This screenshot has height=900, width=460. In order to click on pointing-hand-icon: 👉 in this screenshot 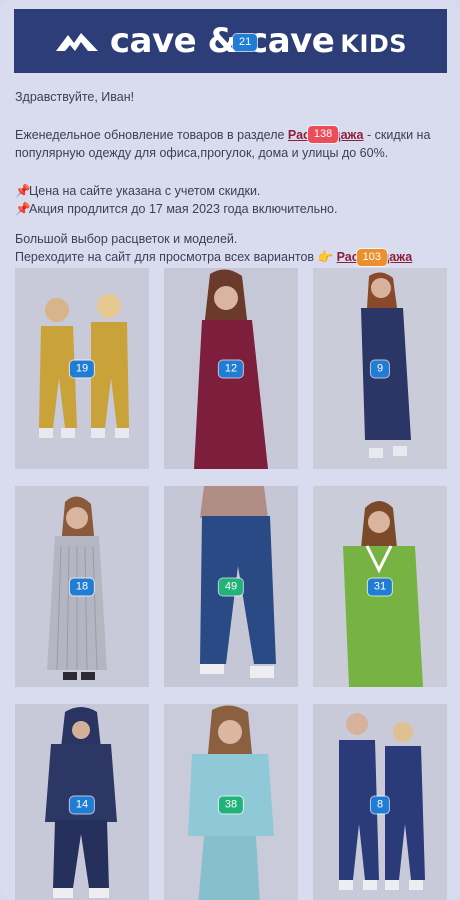, I will do `click(325, 257)`.